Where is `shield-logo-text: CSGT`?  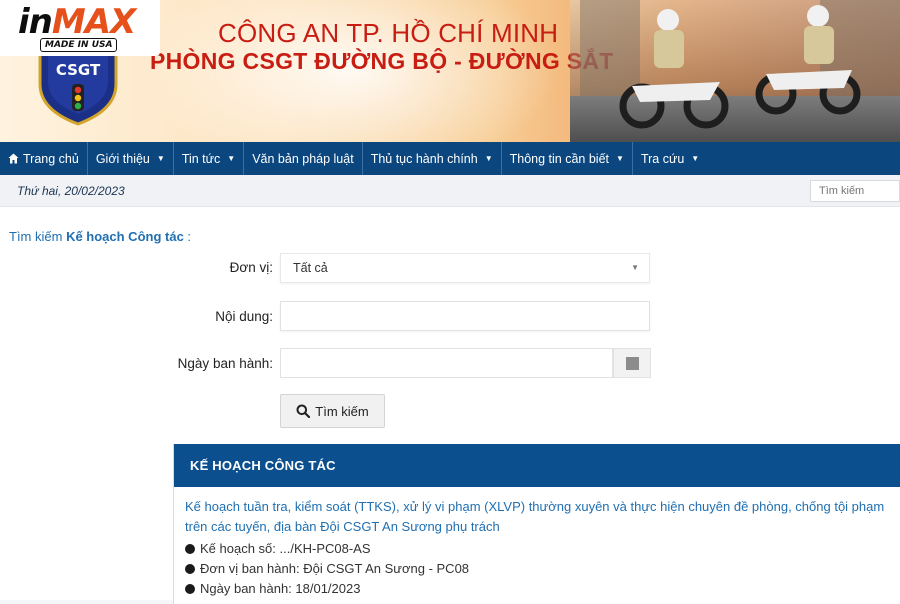 shield-logo-text: CSGT is located at coordinates (78, 70).